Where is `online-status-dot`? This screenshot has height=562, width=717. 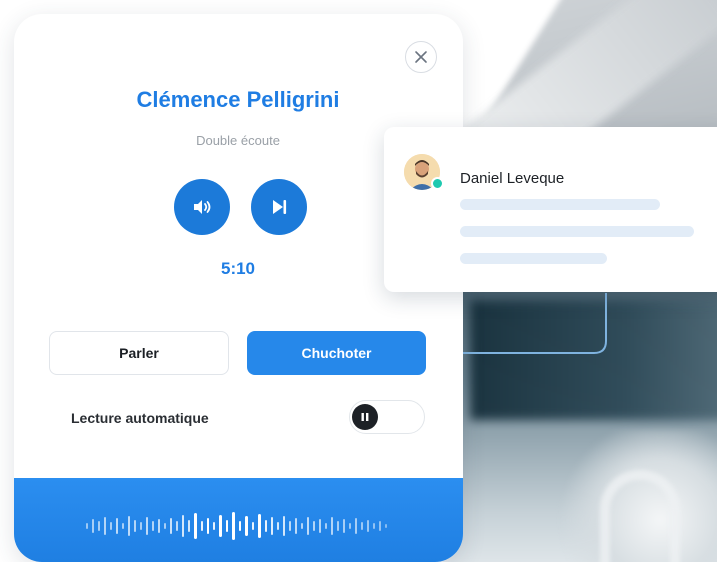
online-status-dot is located at coordinates (437, 183).